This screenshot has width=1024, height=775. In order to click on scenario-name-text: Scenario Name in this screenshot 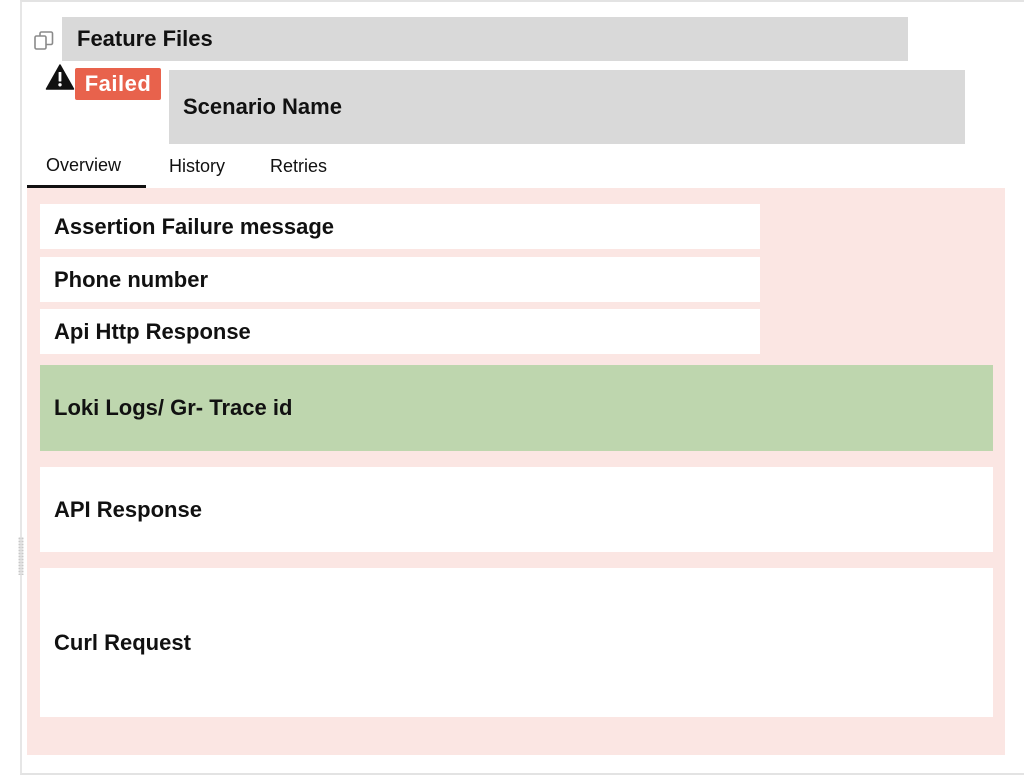, I will do `click(262, 106)`.